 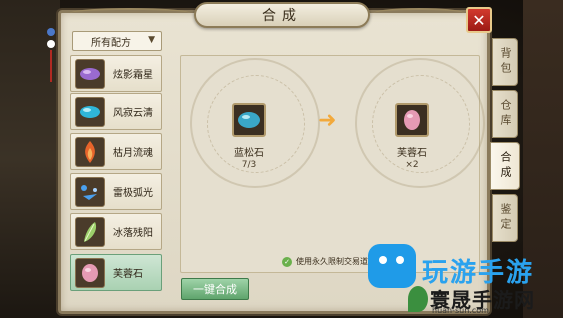 What do you see at coordinates (327, 120) in the screenshot?
I see `arrow-right-icon: ➜` at bounding box center [327, 120].